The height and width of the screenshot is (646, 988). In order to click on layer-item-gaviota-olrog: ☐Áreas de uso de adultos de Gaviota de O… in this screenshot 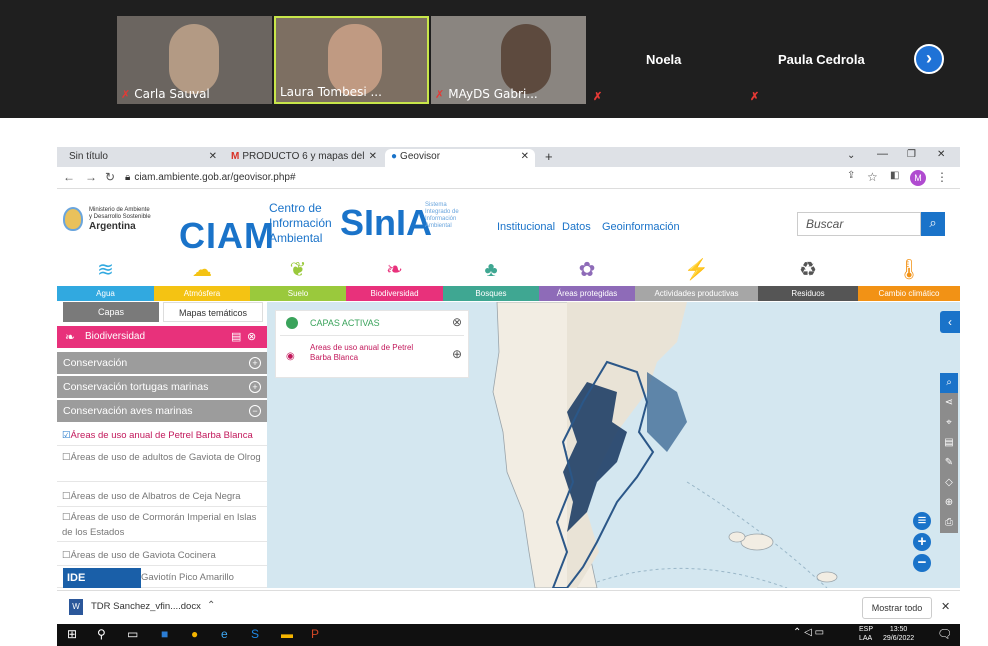, I will do `click(162, 466)`.